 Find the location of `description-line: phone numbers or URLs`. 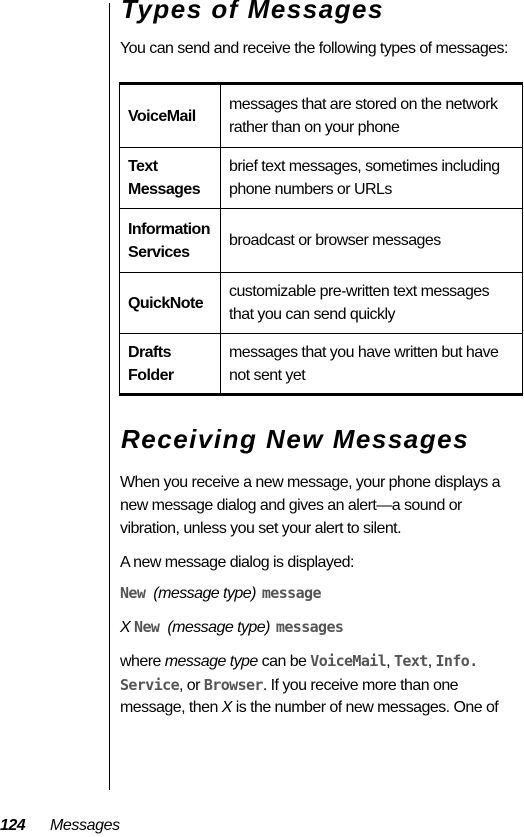

description-line: phone numbers or URLs is located at coordinates (310, 189).